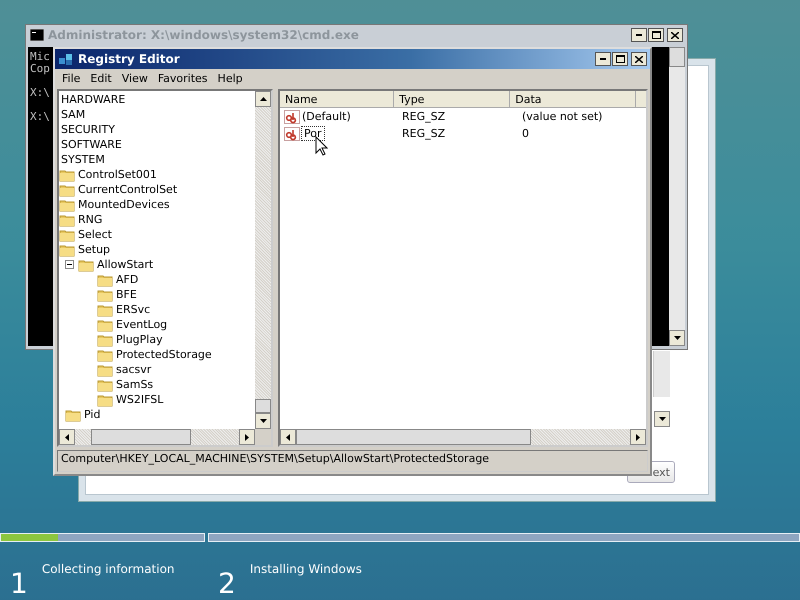 The width and height of the screenshot is (800, 600). I want to click on collapse-icon, so click(69, 264).